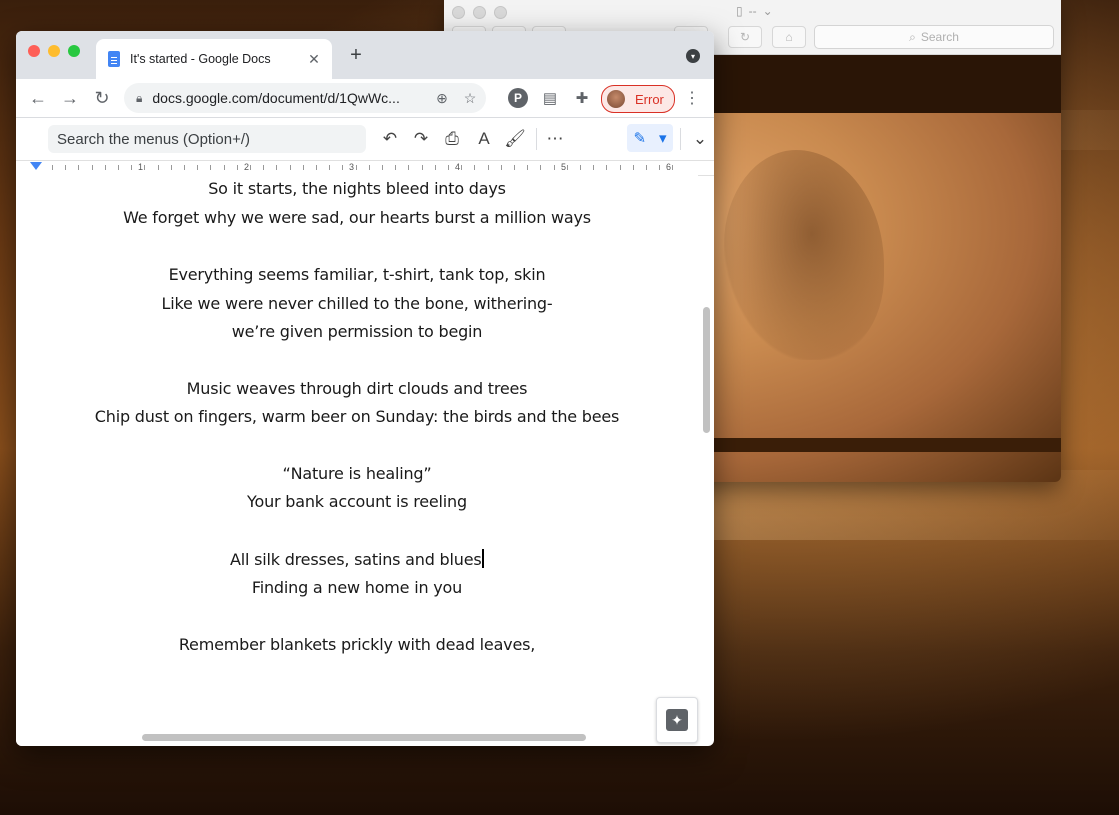 The width and height of the screenshot is (1119, 815). Describe the element at coordinates (365, 168) in the screenshot. I see `ruler: 1 2 3 4 5 6` at that location.